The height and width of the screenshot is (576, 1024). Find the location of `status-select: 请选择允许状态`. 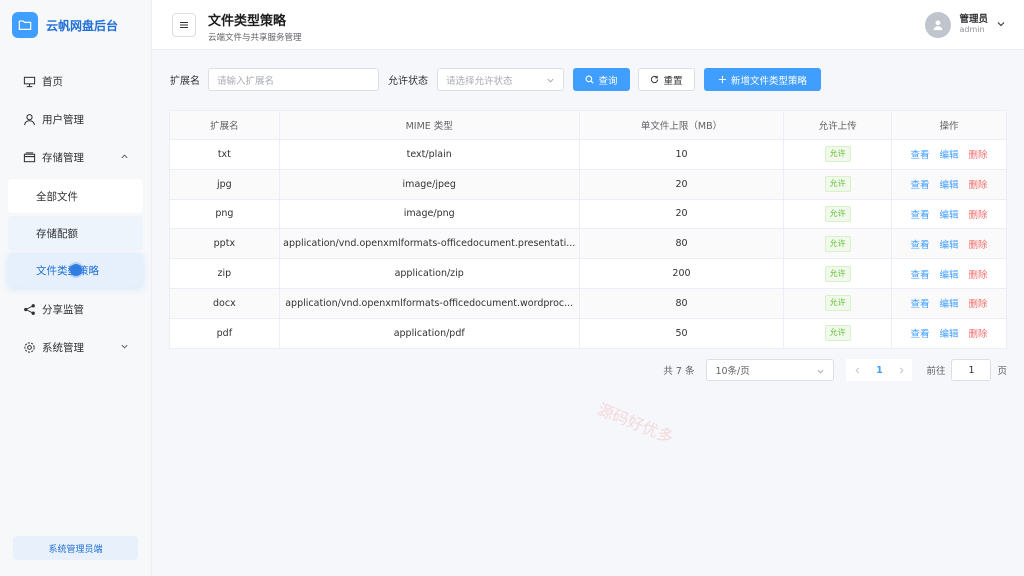

status-select: 请选择允许状态 is located at coordinates (500, 79).